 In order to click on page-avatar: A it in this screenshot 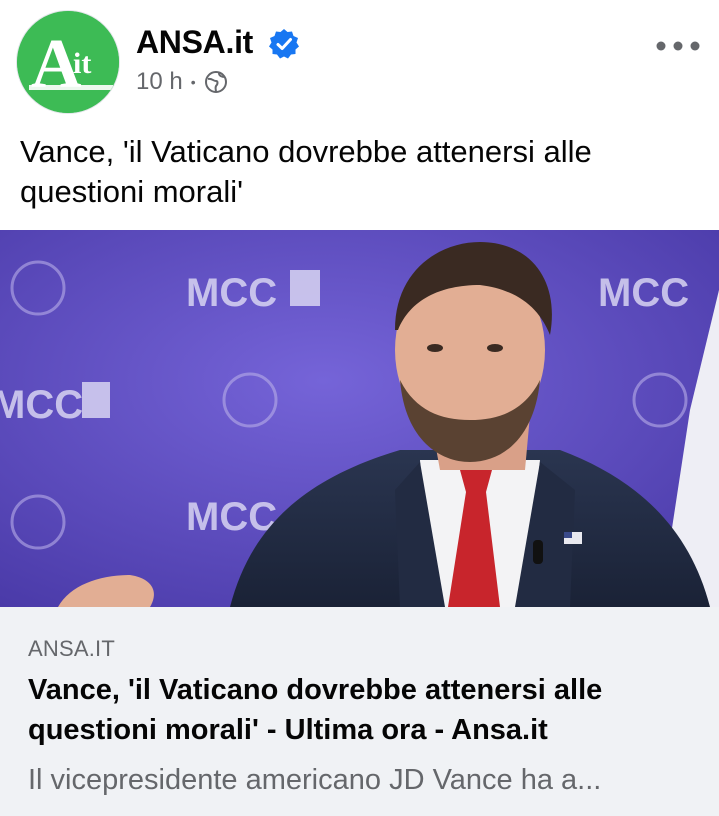, I will do `click(68, 62)`.